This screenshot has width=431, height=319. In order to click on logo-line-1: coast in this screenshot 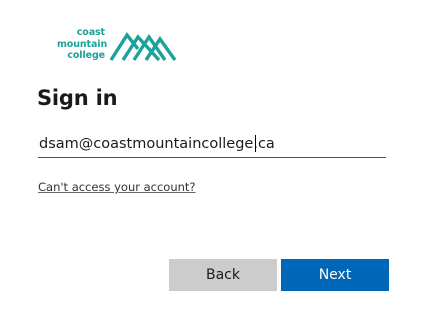, I will do `click(90, 32)`.